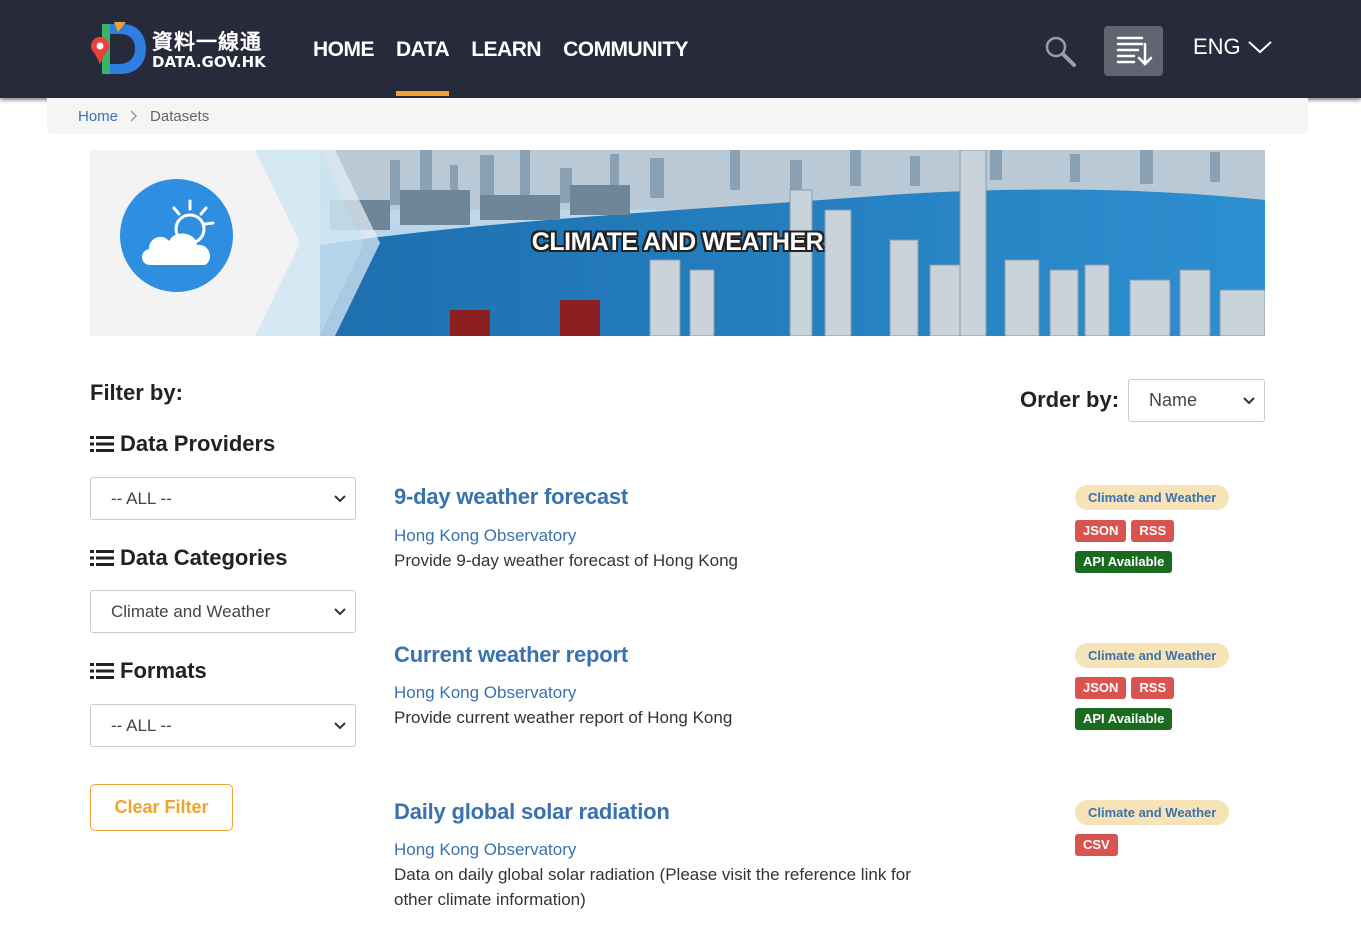  I want to click on main-nav: HOME DATA LEARN COMMUNITY, so click(511, 49).